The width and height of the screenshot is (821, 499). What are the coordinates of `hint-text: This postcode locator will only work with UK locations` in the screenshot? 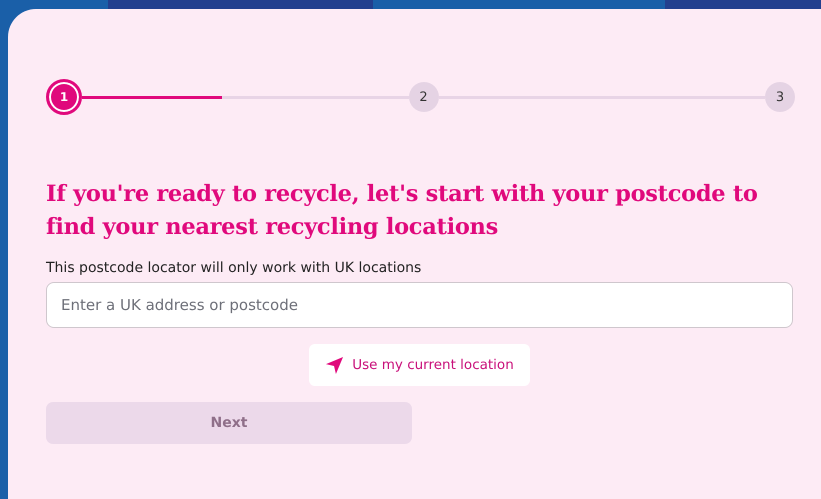 It's located at (234, 268).